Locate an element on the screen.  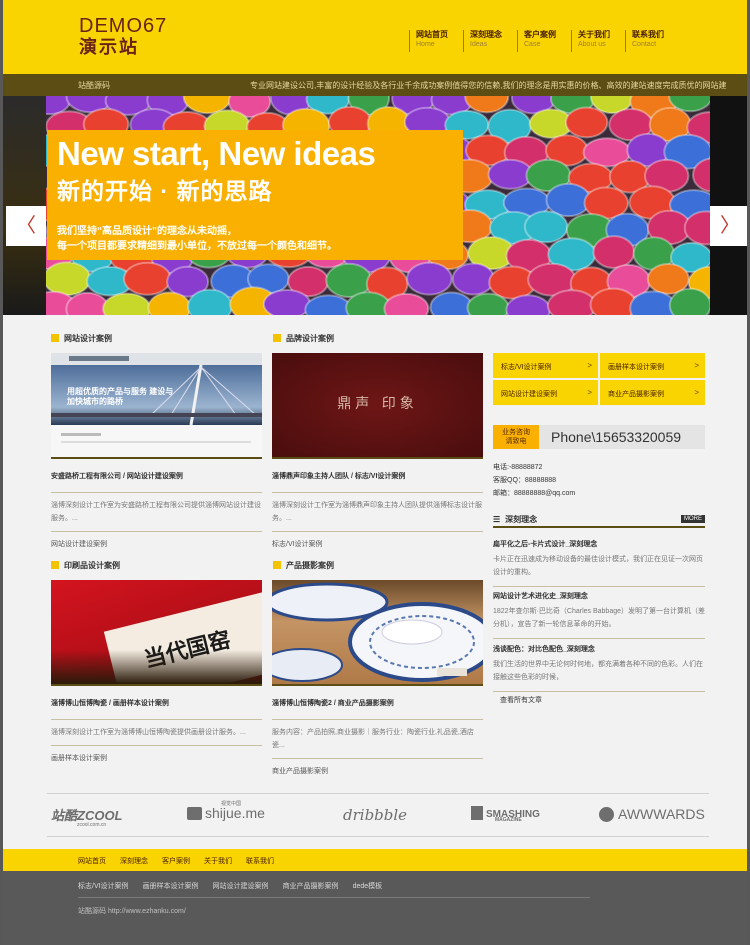
news-item-desc: 我们生活的世界中无论何时何地，都充满着各种不同的色彩。人们在接触这些色彩的时候， is located at coordinates (598, 671).